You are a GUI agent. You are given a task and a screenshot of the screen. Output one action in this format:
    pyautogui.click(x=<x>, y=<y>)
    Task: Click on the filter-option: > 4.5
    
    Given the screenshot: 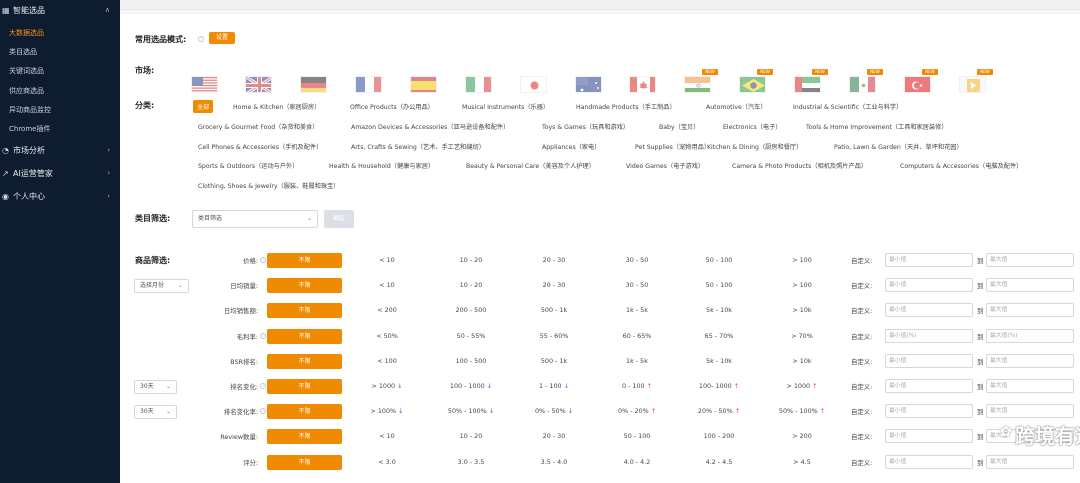 What is the action you would take?
    pyautogui.click(x=802, y=462)
    